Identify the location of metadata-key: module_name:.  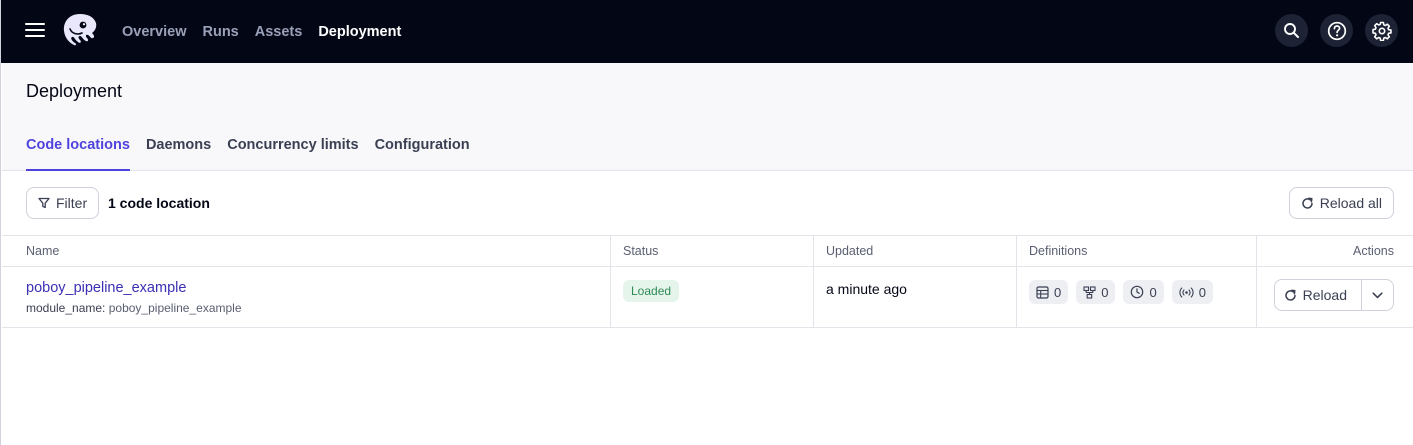
(66, 308).